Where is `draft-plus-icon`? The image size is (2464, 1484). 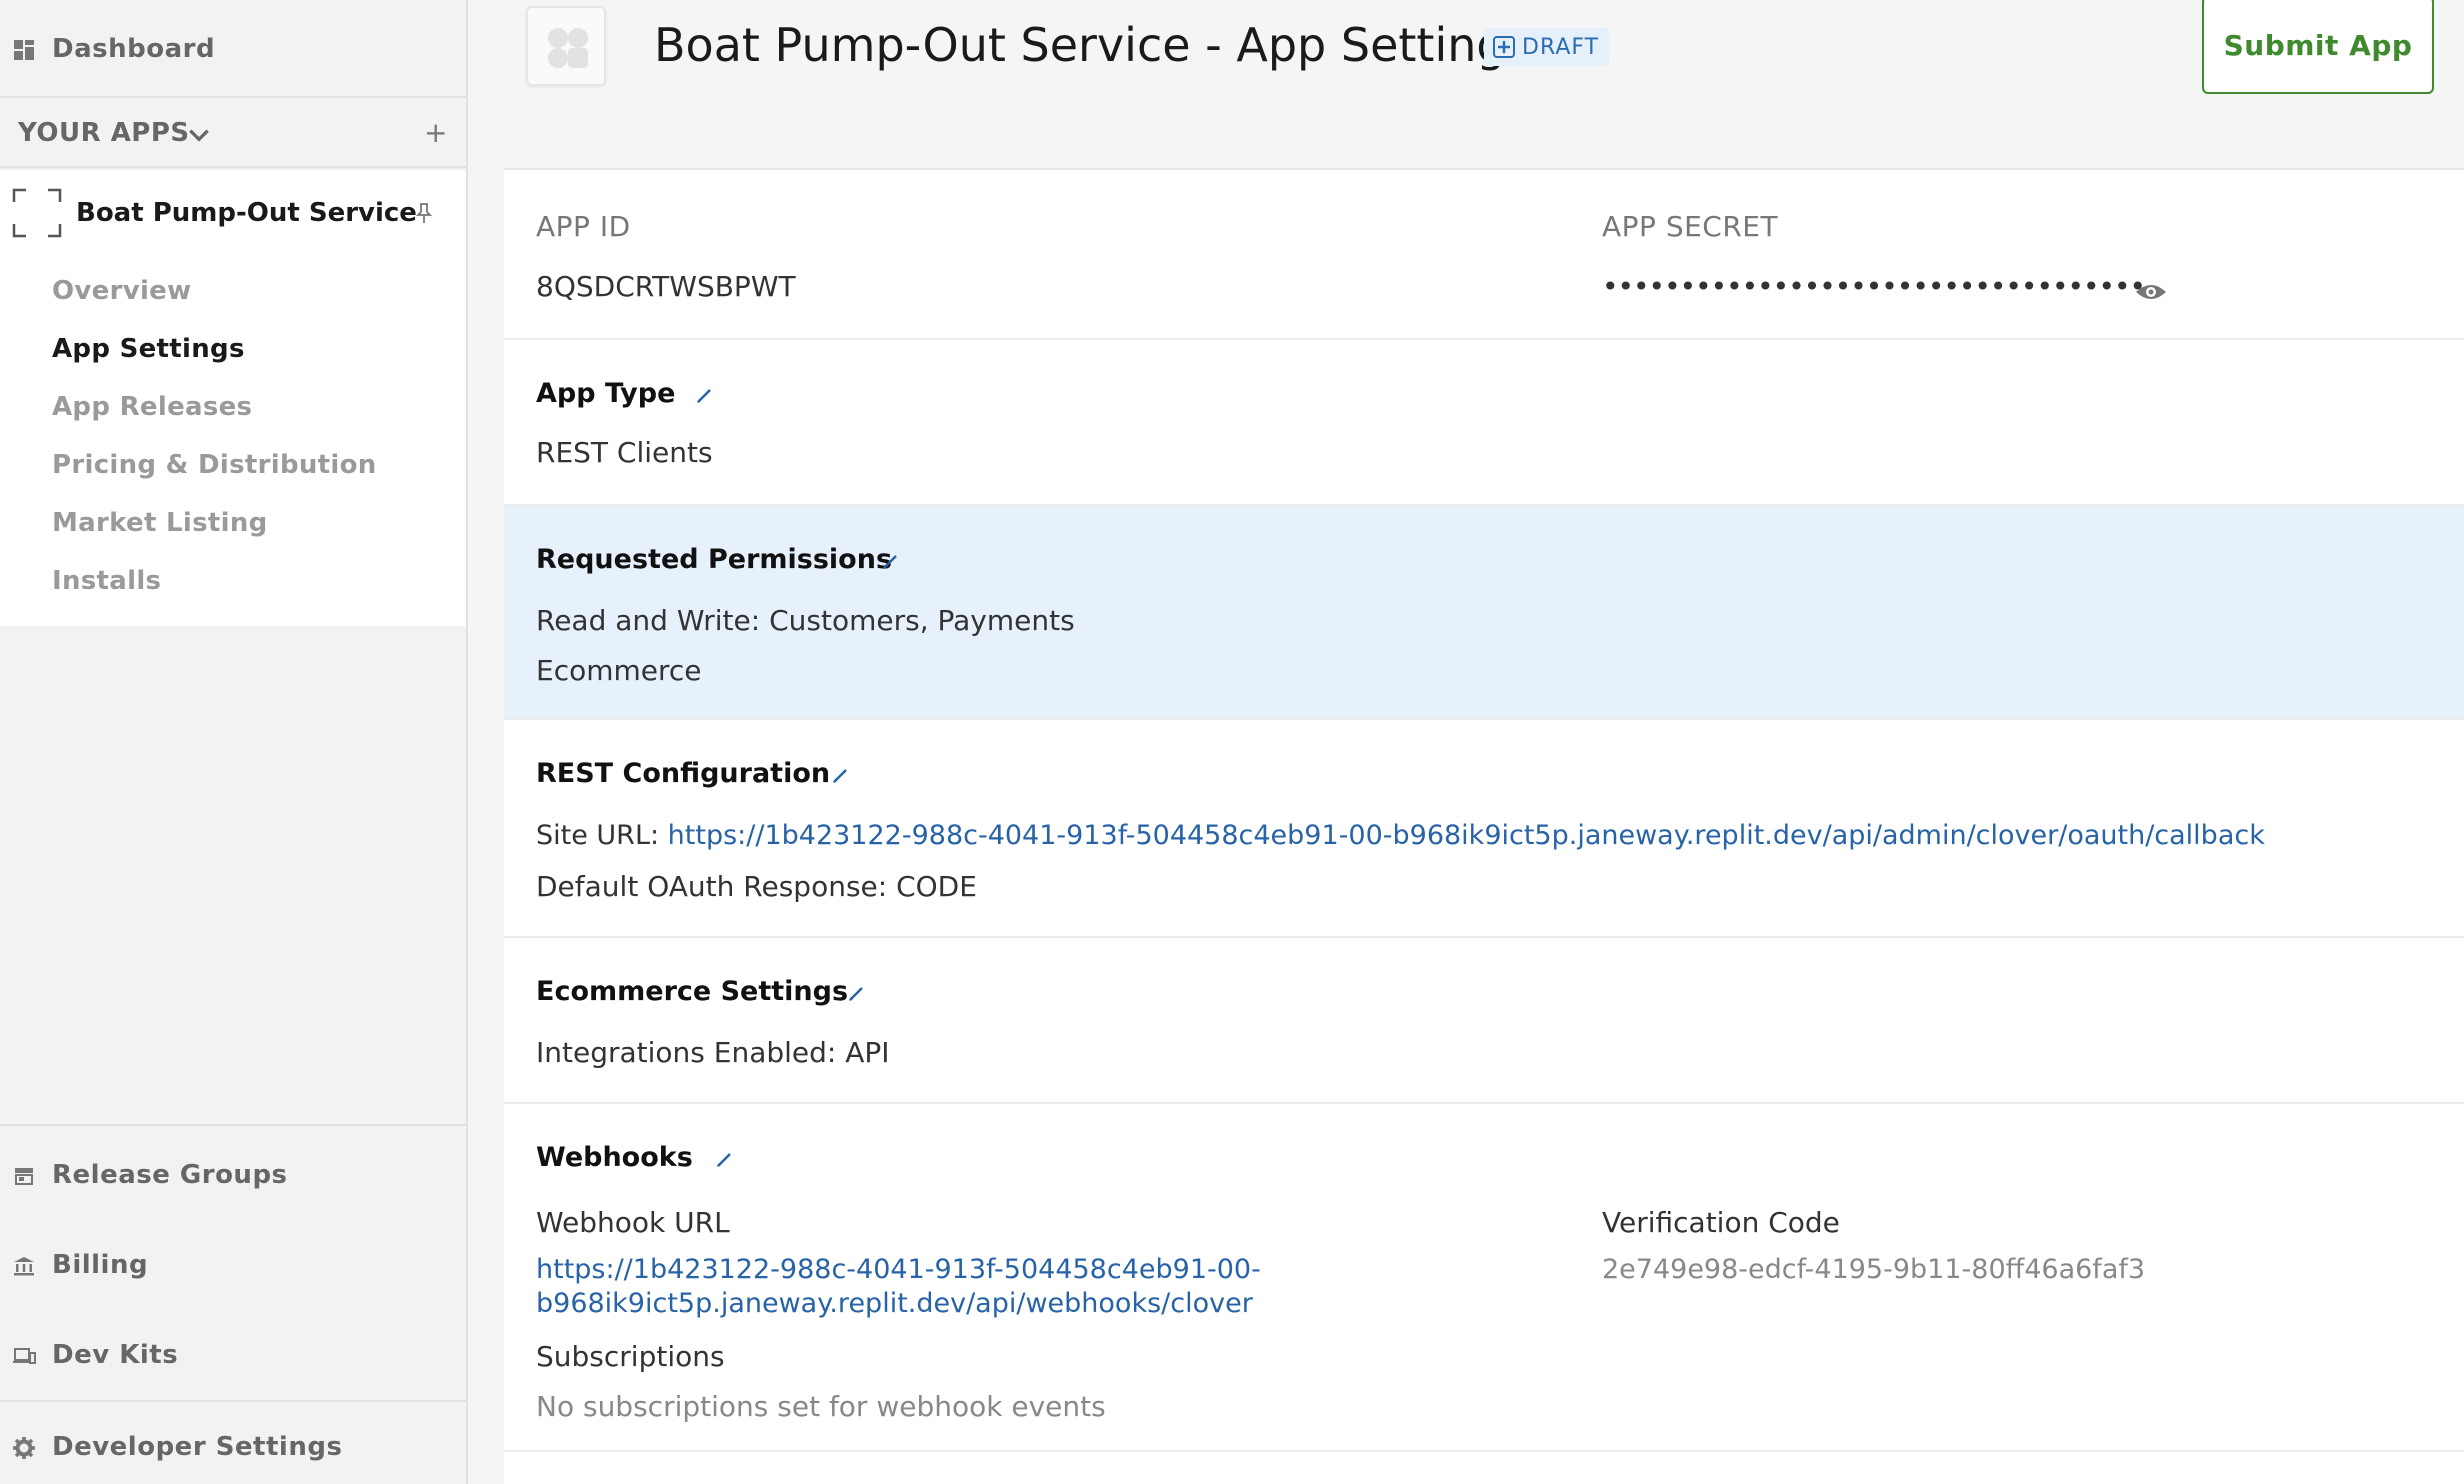 draft-plus-icon is located at coordinates (1504, 47).